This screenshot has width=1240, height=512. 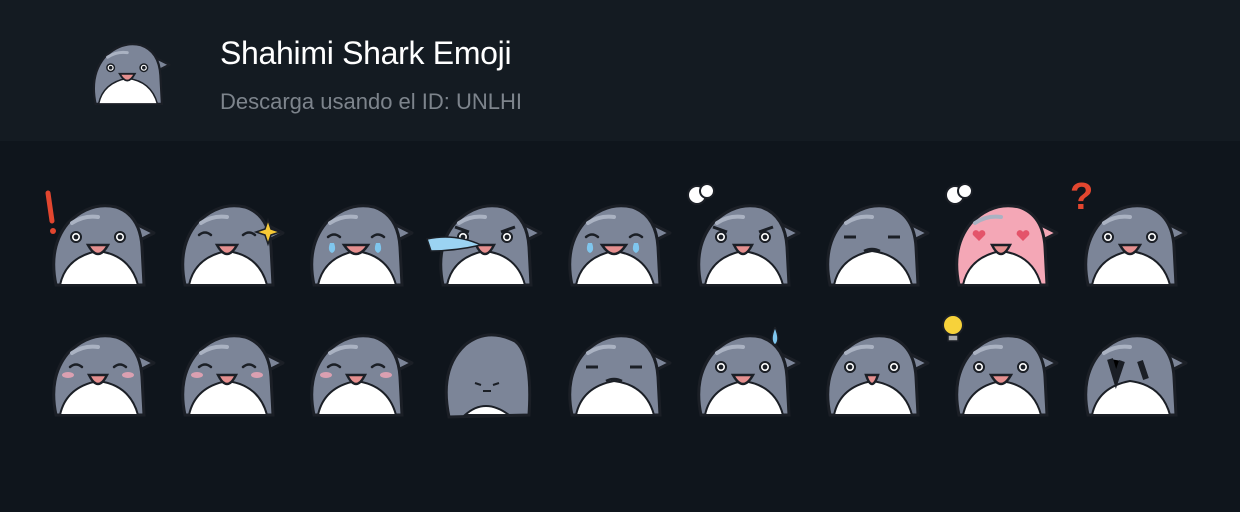 What do you see at coordinates (744, 235) in the screenshot?
I see `shark-annoyed-steam-image` at bounding box center [744, 235].